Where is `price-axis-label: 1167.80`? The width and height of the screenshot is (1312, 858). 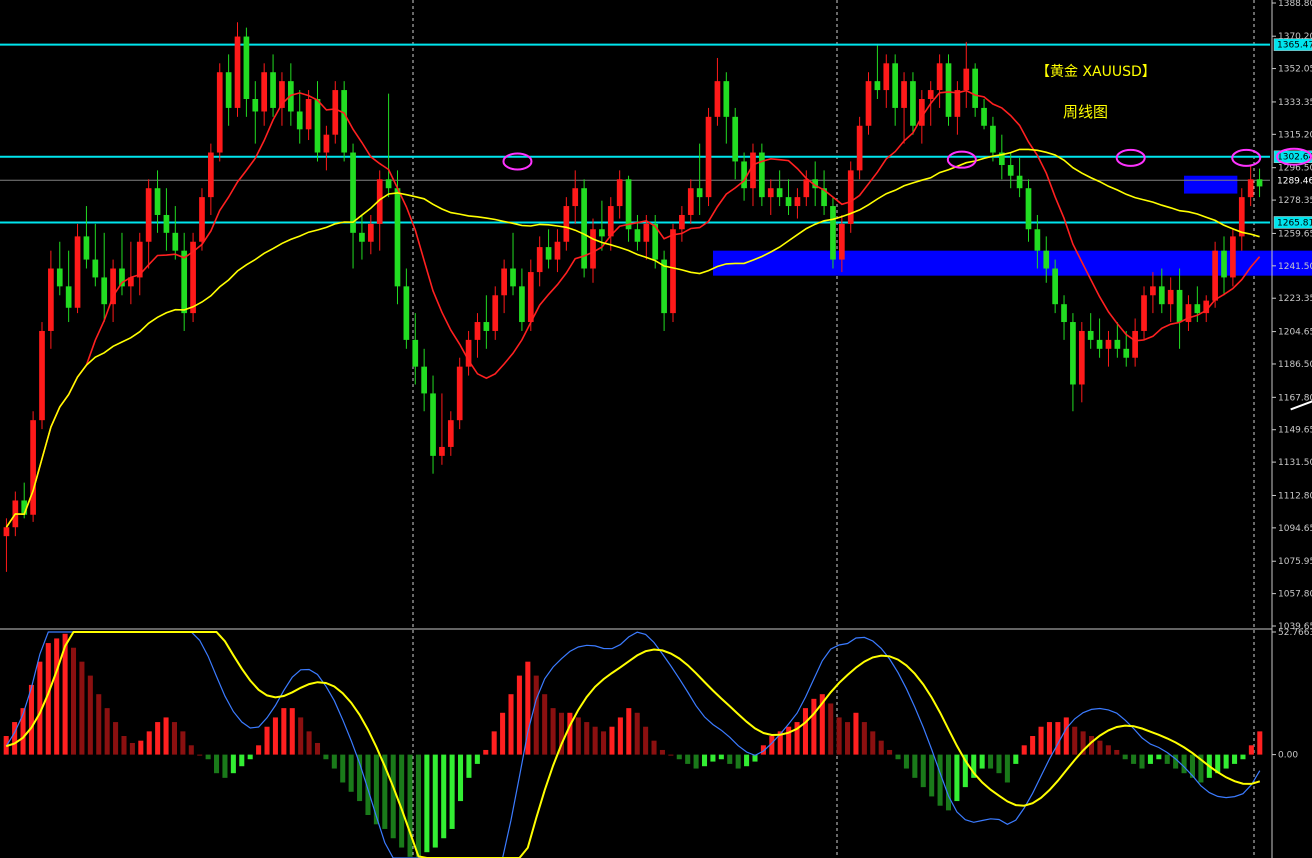 price-axis-label: 1167.80 is located at coordinates (1295, 398).